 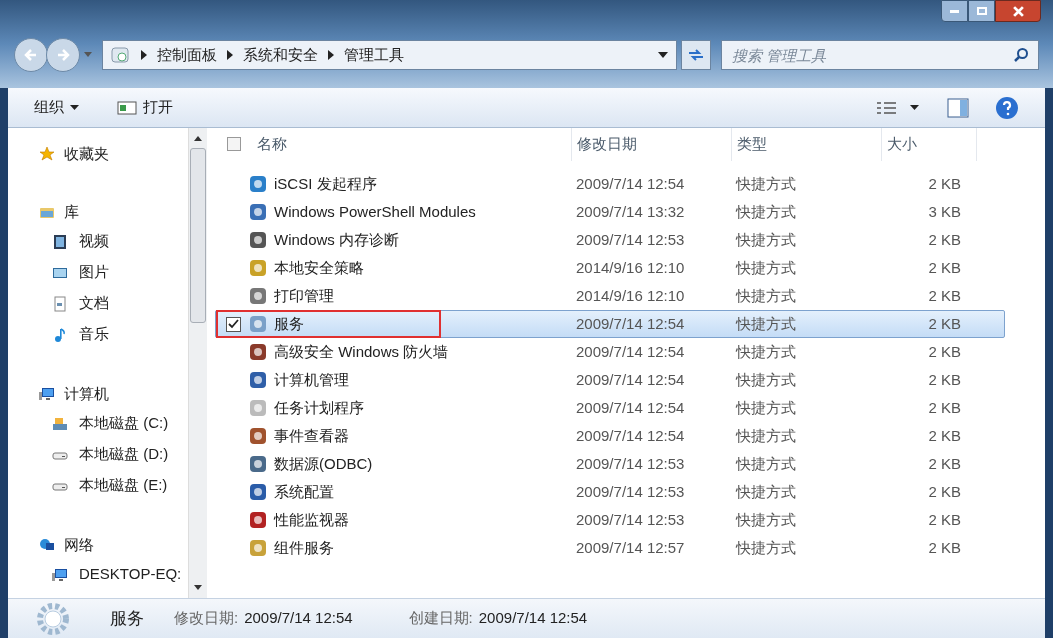 I want to click on details-label: 修改日期:, so click(x=206, y=618).